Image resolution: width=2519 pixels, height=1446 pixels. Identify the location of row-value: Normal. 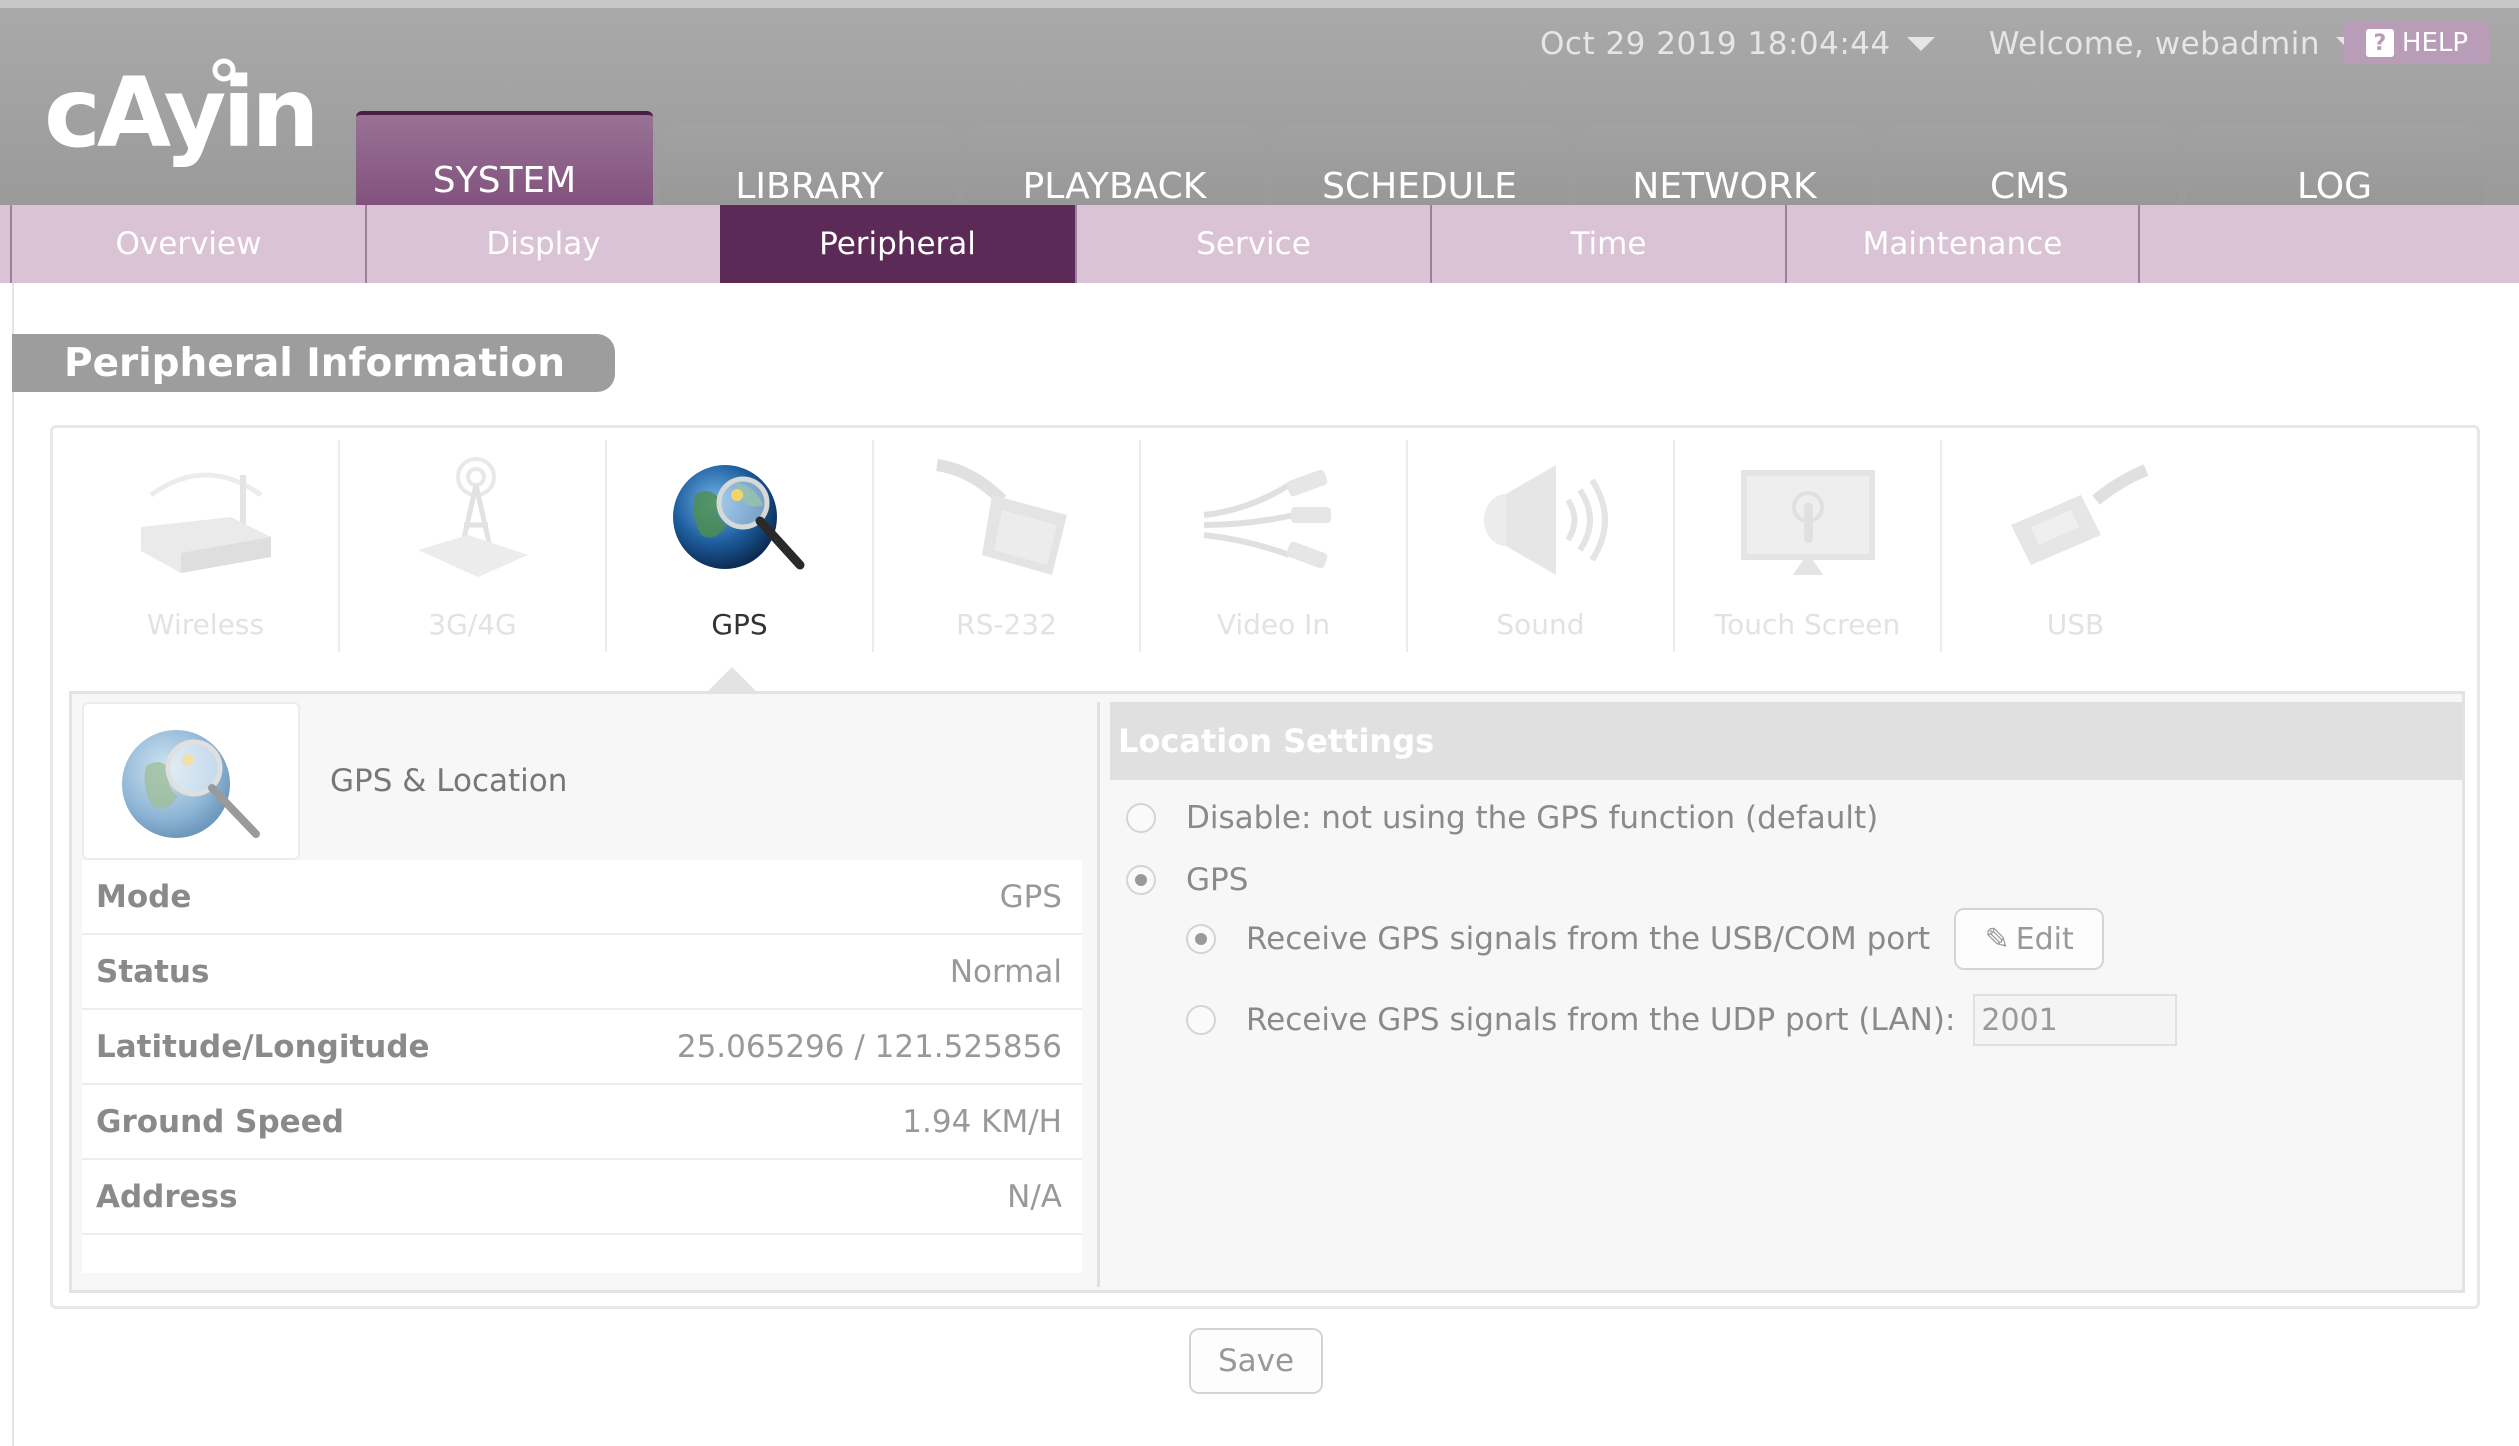
(1005, 971).